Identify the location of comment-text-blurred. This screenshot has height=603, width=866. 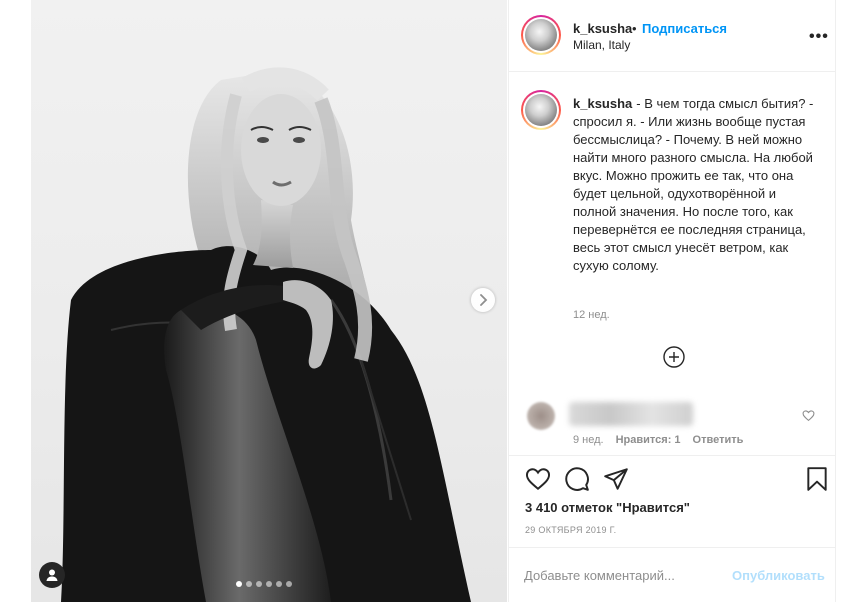
(631, 414).